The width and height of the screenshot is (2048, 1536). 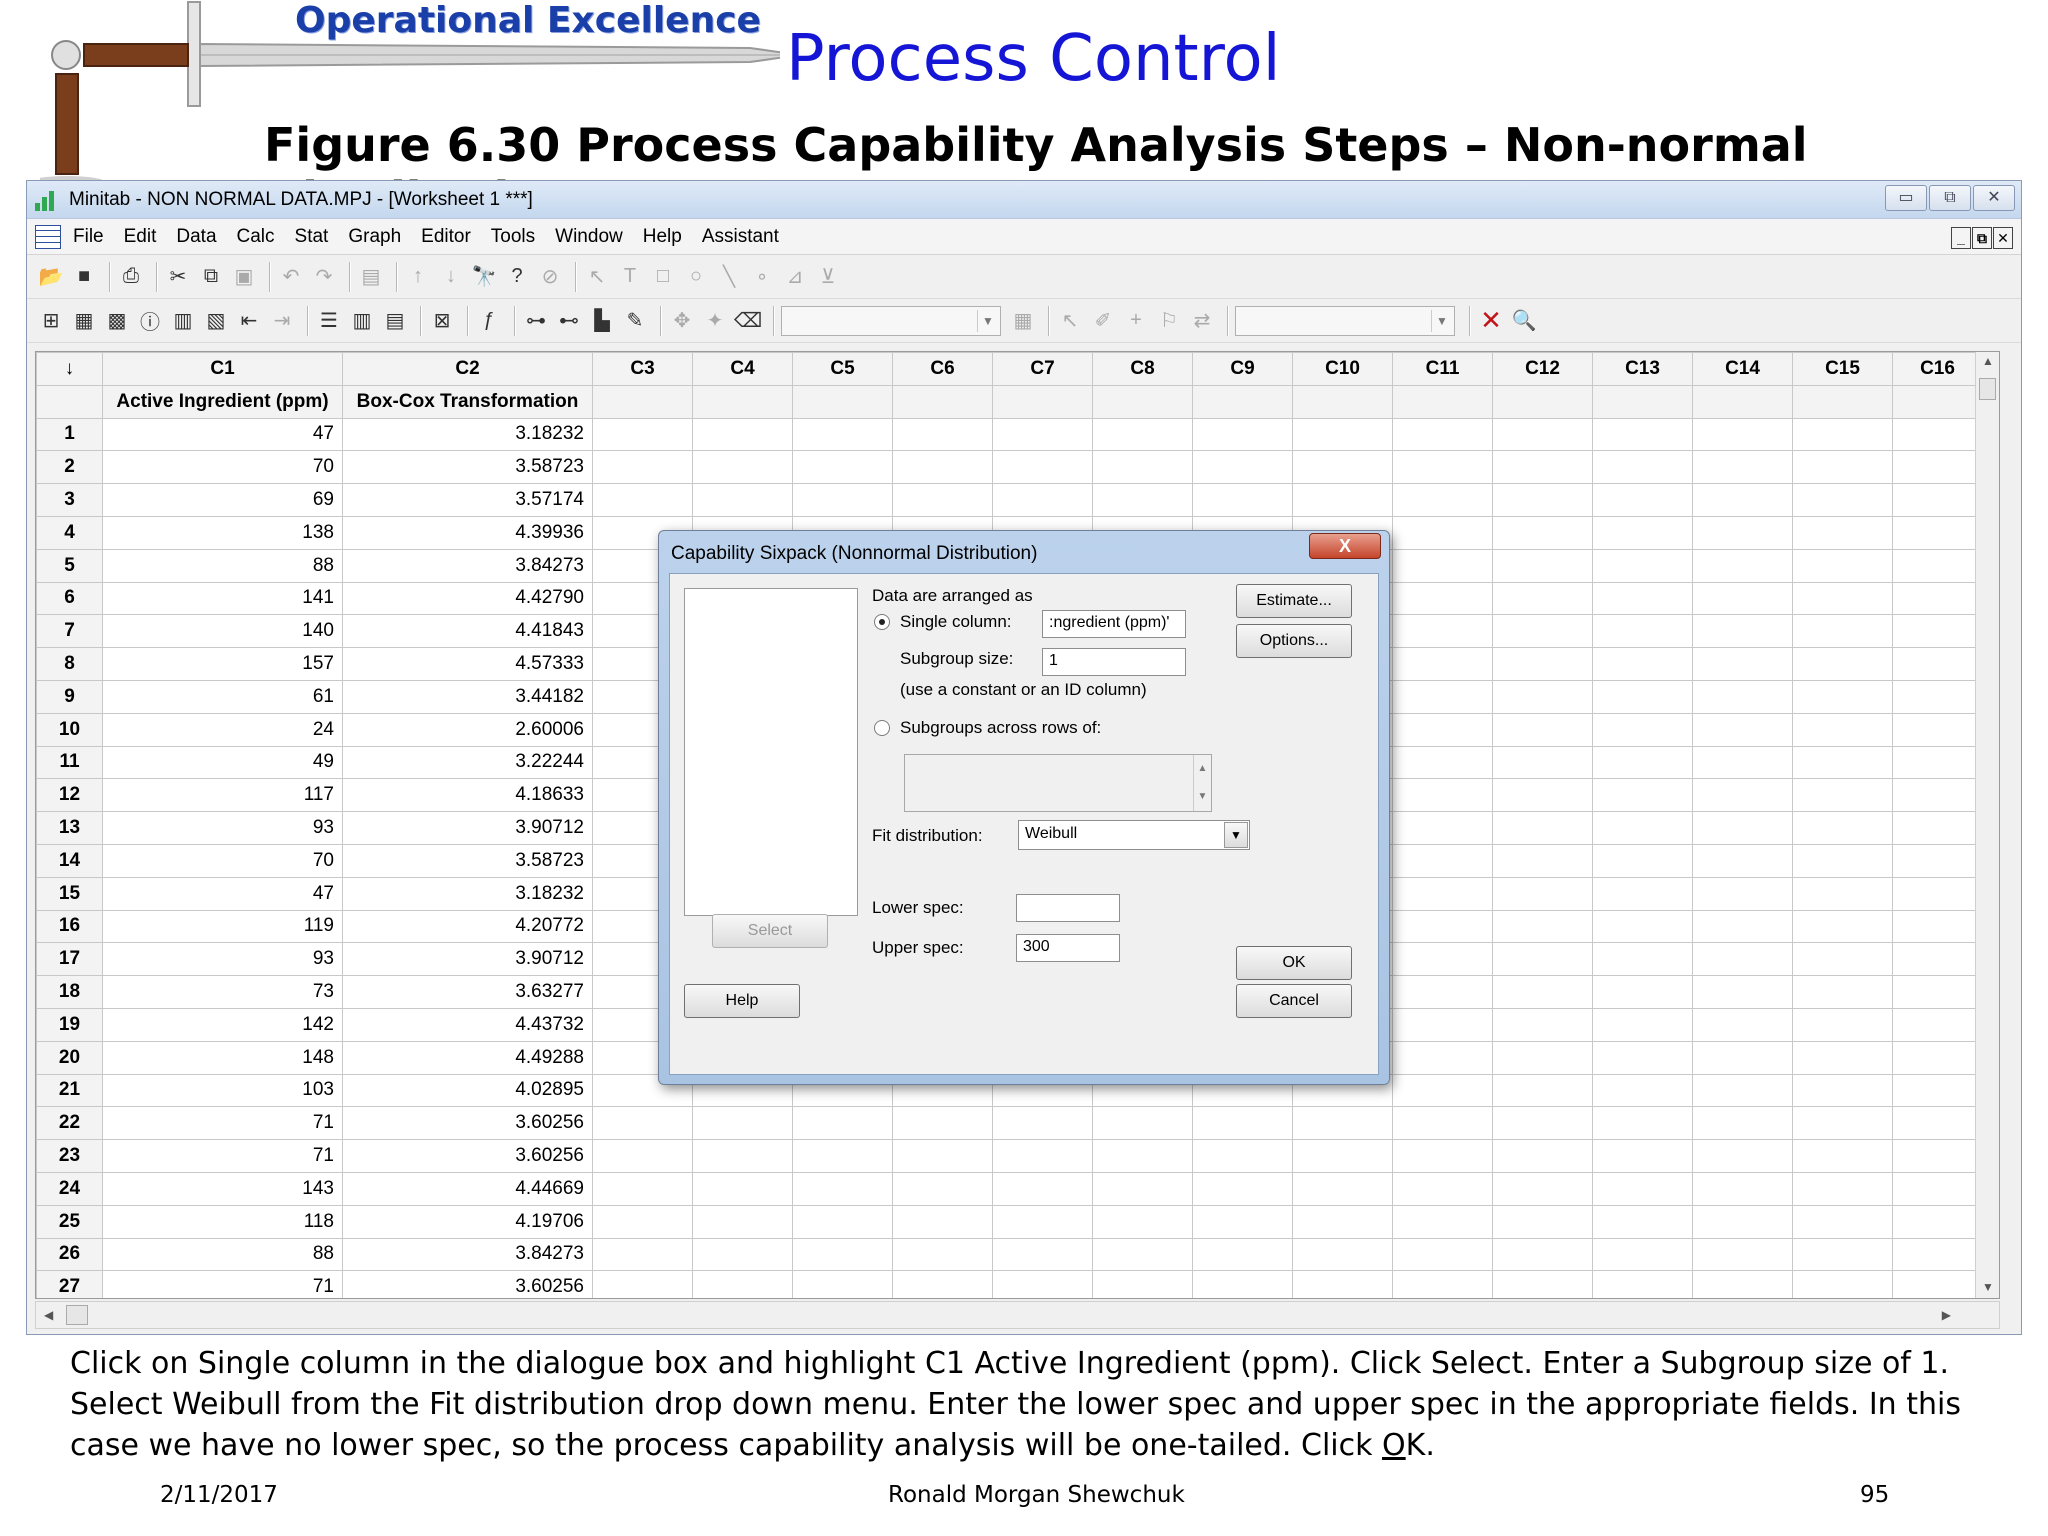 What do you see at coordinates (467, 1090) in the screenshot?
I see `table-cell: 4.02895` at bounding box center [467, 1090].